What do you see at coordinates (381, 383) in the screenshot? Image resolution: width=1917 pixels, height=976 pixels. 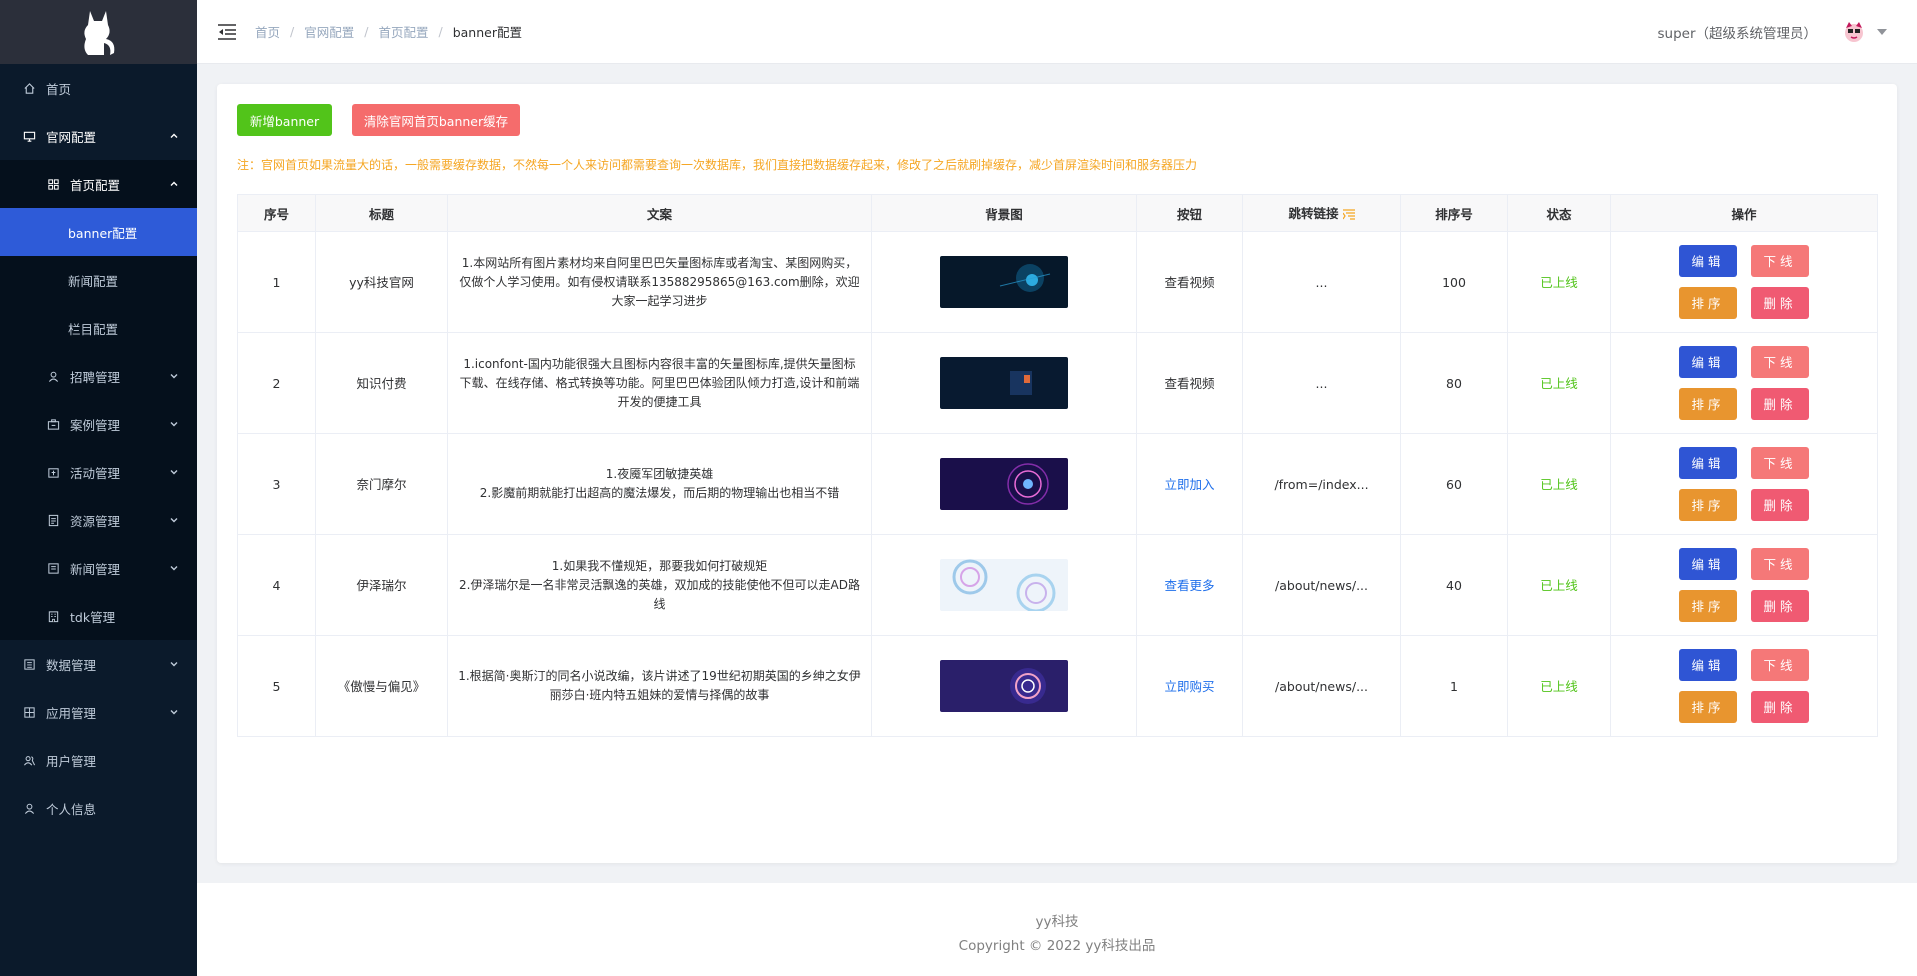 I see `cell-title: 知识付费` at bounding box center [381, 383].